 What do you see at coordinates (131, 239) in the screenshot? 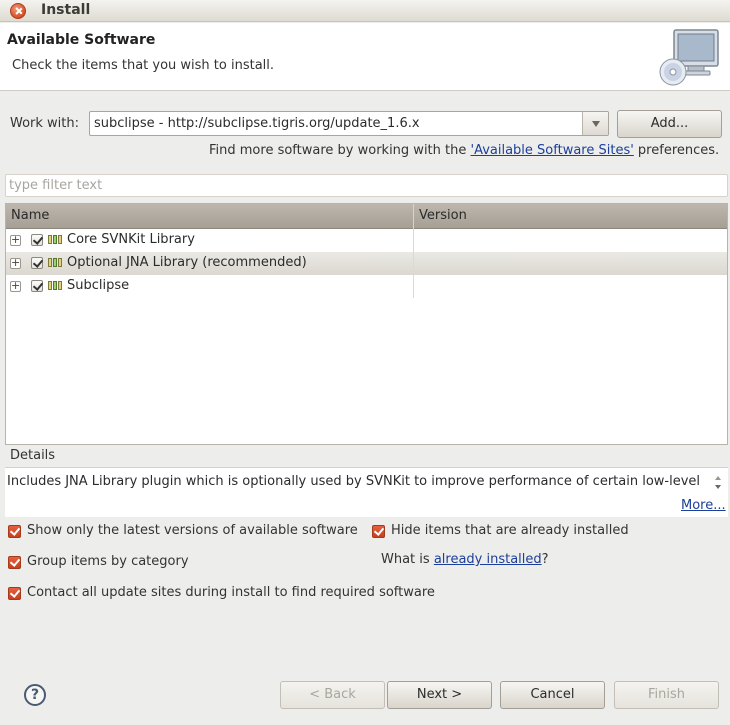
I see `row-name: Core SVNKit Library` at bounding box center [131, 239].